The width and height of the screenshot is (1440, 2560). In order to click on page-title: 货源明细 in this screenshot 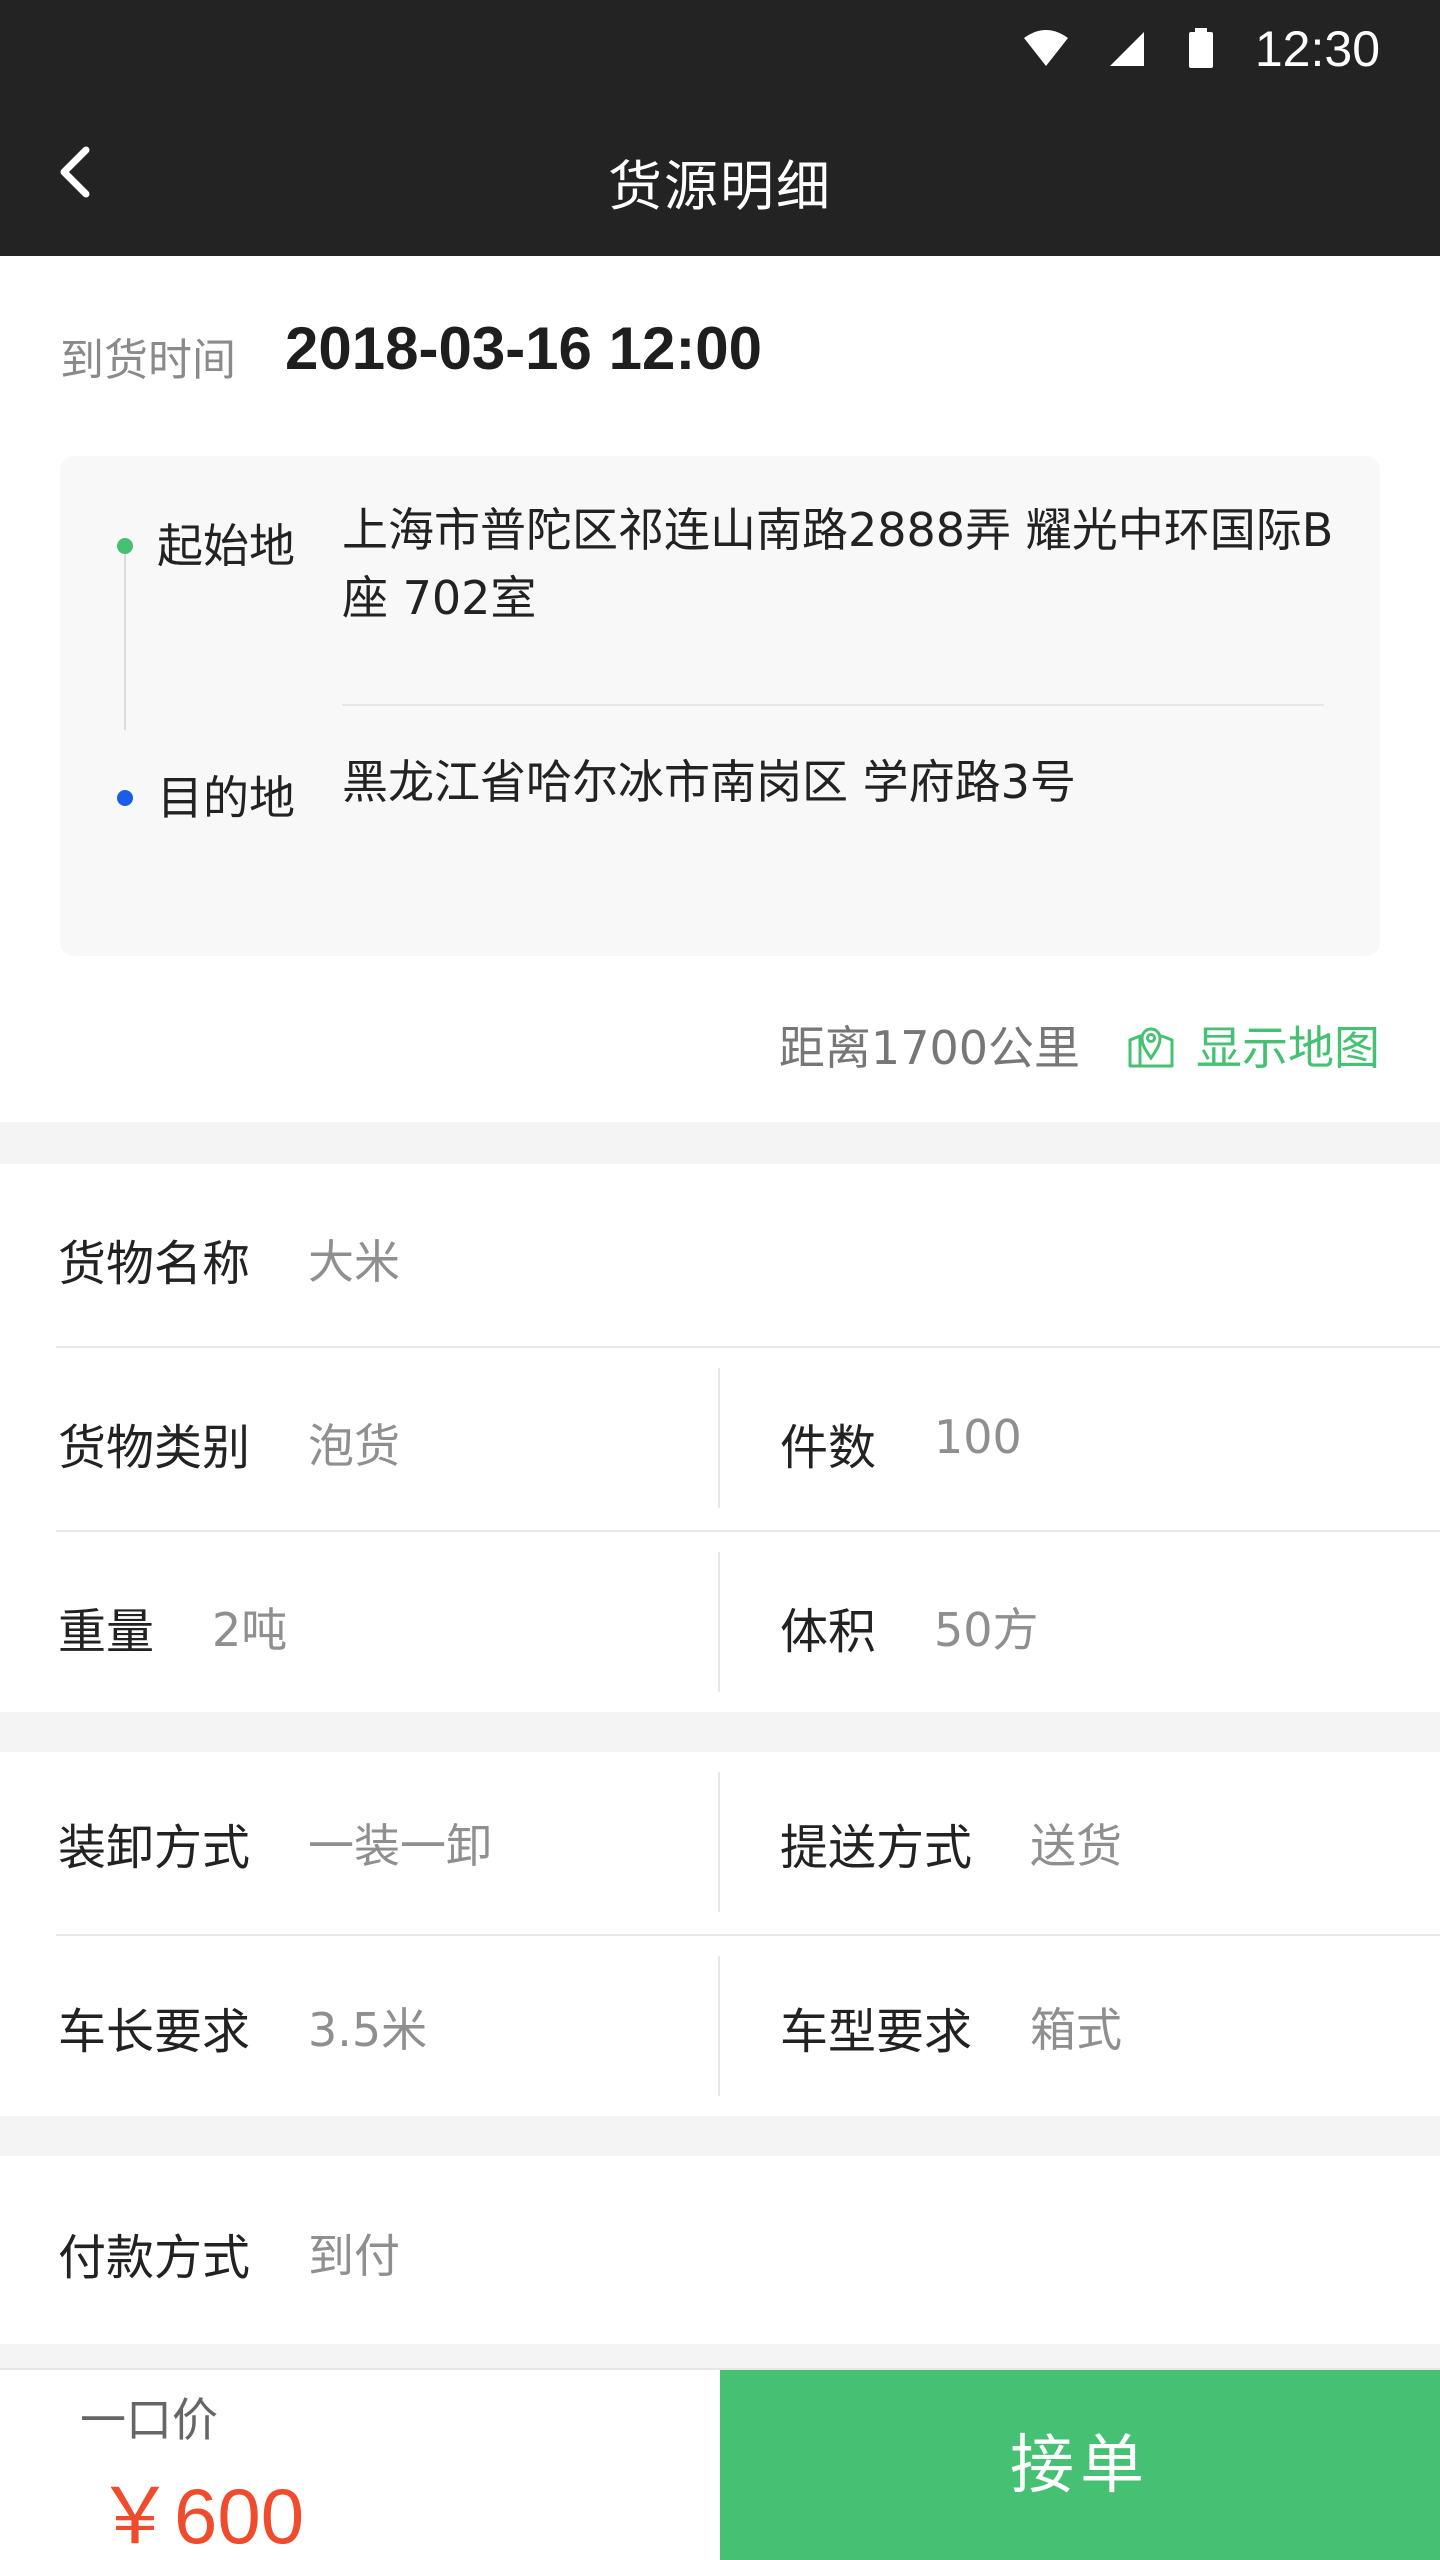, I will do `click(720, 186)`.